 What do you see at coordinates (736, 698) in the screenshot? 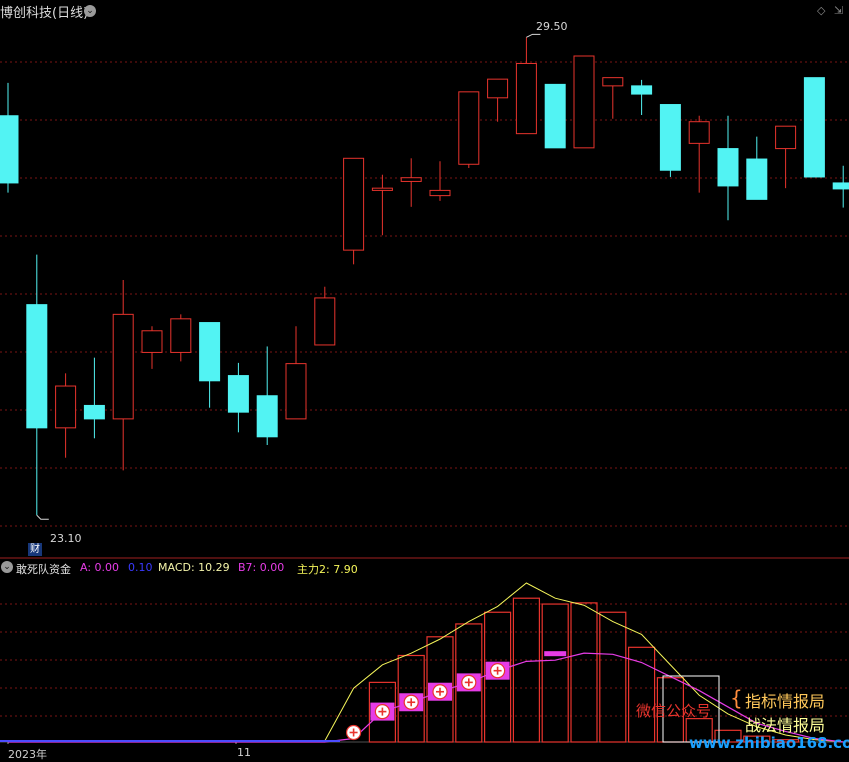
I see `watermark-brace: {` at bounding box center [736, 698].